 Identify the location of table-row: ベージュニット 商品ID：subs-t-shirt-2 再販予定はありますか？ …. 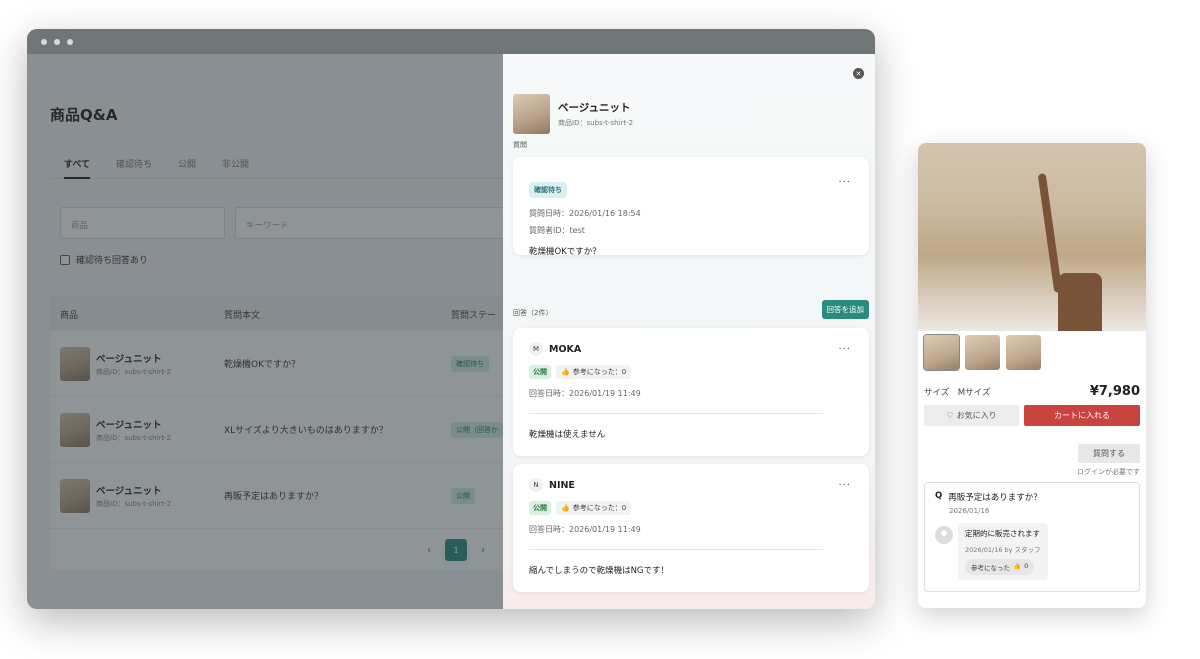
(285, 496).